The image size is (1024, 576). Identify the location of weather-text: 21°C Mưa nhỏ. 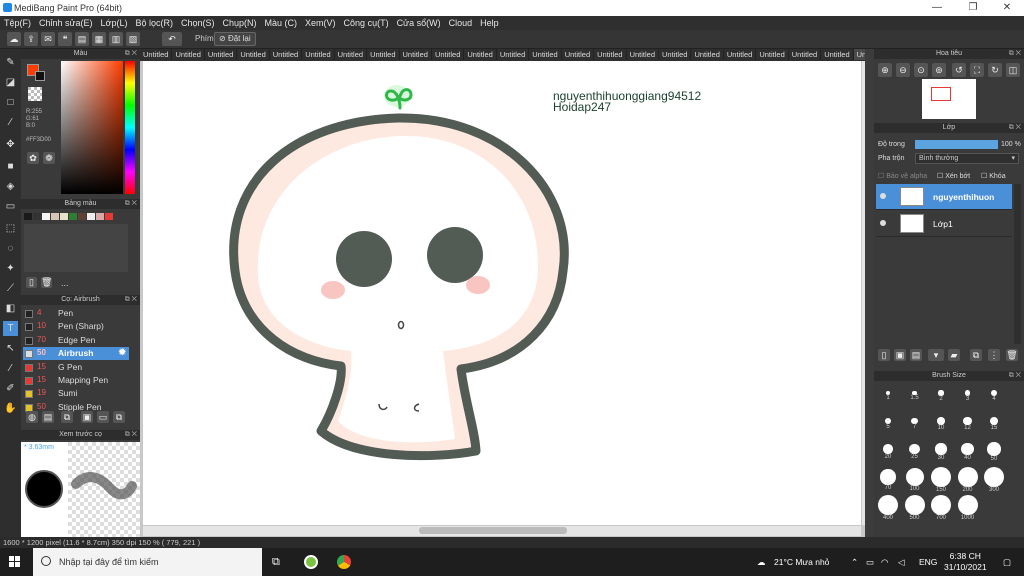
(801, 562).